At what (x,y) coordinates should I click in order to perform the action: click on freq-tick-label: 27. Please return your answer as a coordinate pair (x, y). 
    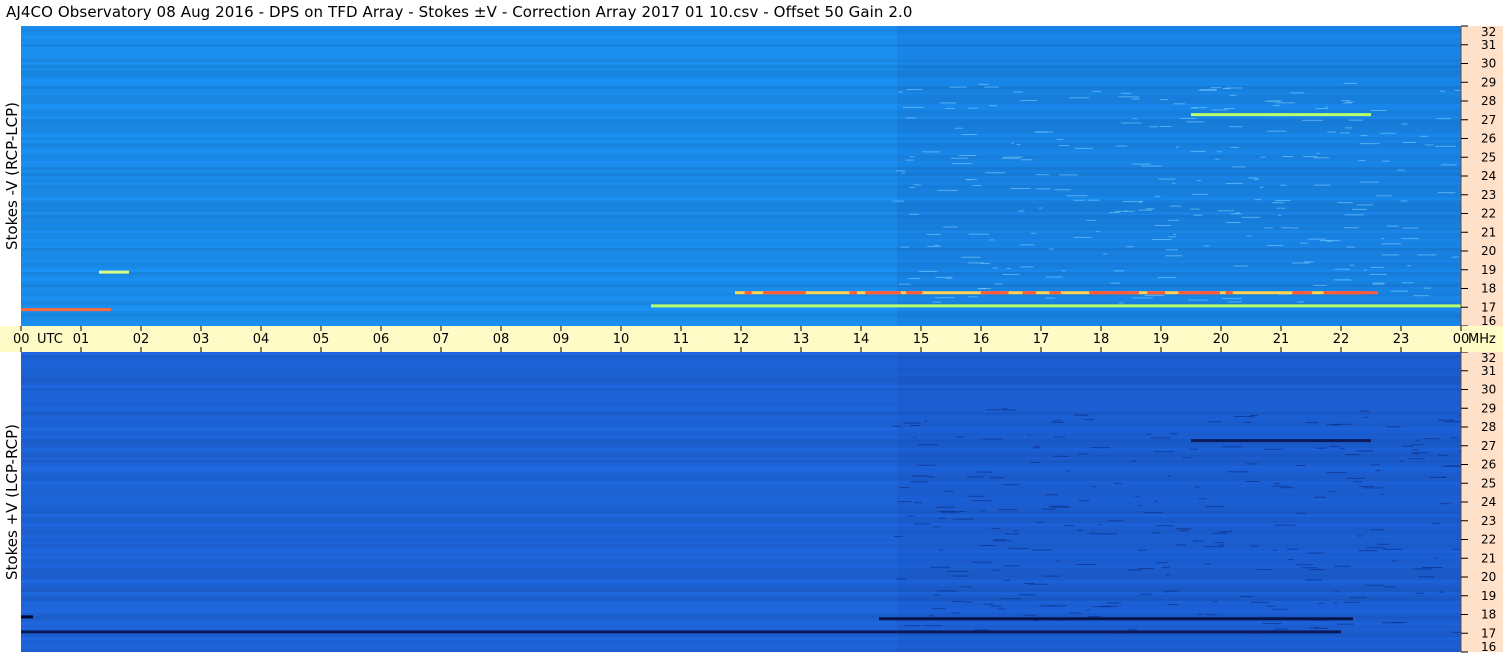
    Looking at the image, I should click on (1488, 446).